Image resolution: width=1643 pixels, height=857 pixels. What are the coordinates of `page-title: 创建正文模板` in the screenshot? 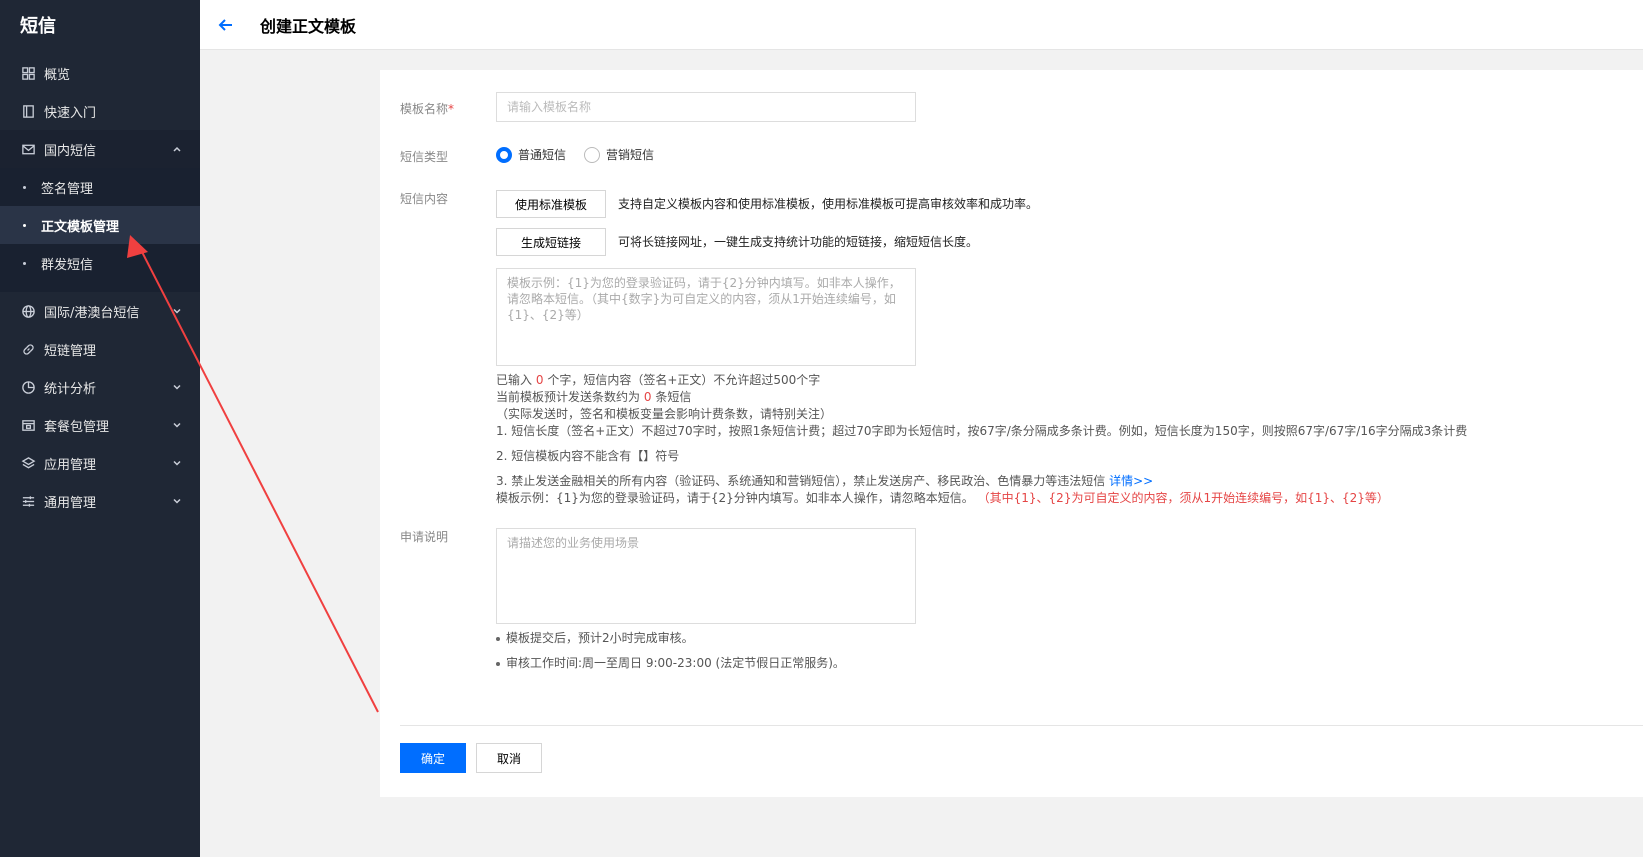 It's located at (308, 26).